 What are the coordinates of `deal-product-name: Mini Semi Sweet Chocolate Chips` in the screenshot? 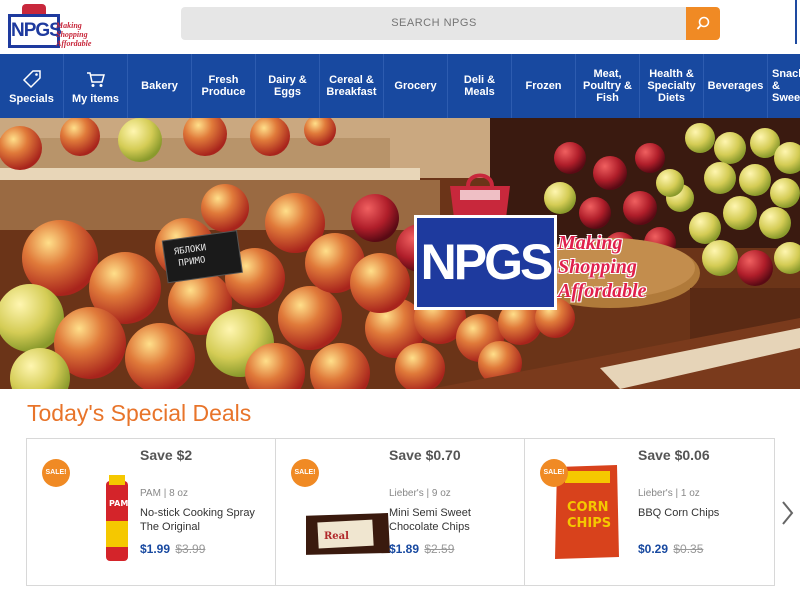 It's located at (454, 520).